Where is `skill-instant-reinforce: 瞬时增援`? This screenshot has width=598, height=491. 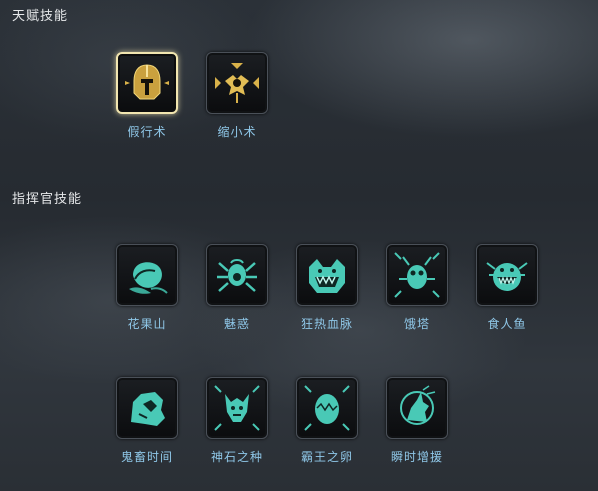
skill-instant-reinforce: 瞬时增援 is located at coordinates (417, 421).